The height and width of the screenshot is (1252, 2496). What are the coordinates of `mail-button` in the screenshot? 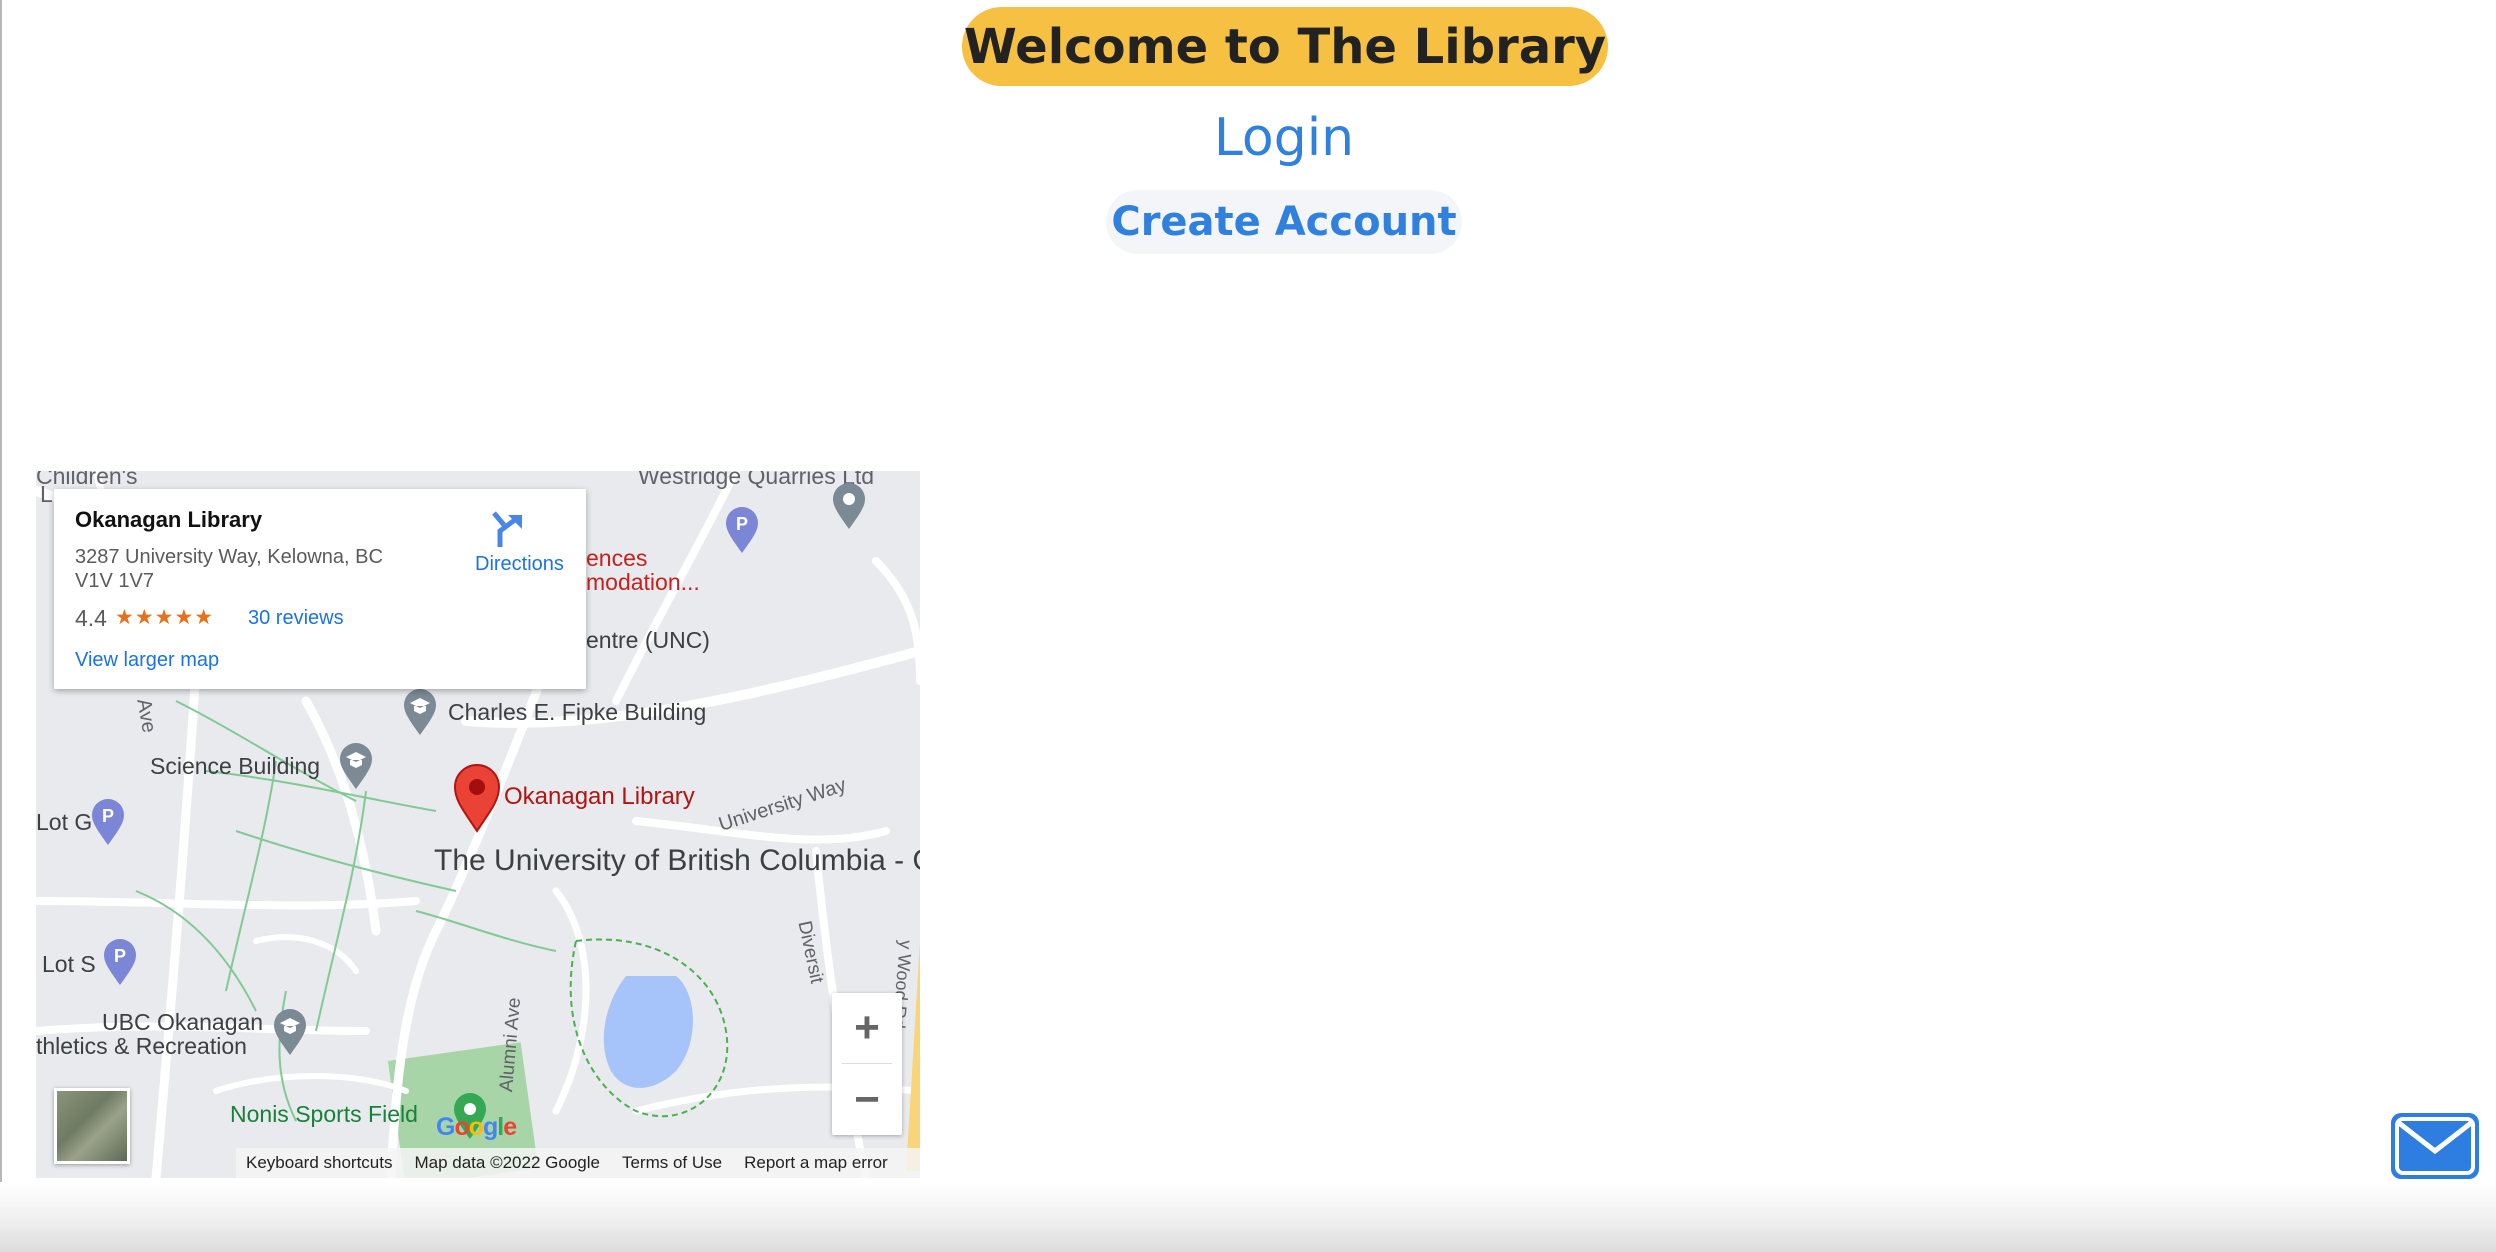 It's located at (2435, 1146).